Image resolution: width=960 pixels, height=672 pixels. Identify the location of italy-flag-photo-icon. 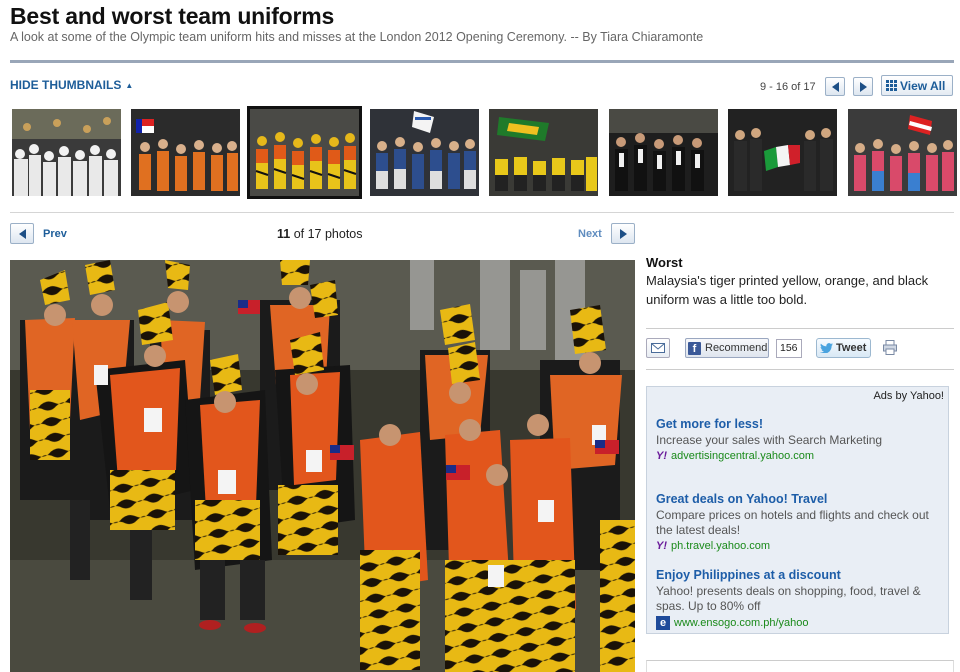
(782, 152).